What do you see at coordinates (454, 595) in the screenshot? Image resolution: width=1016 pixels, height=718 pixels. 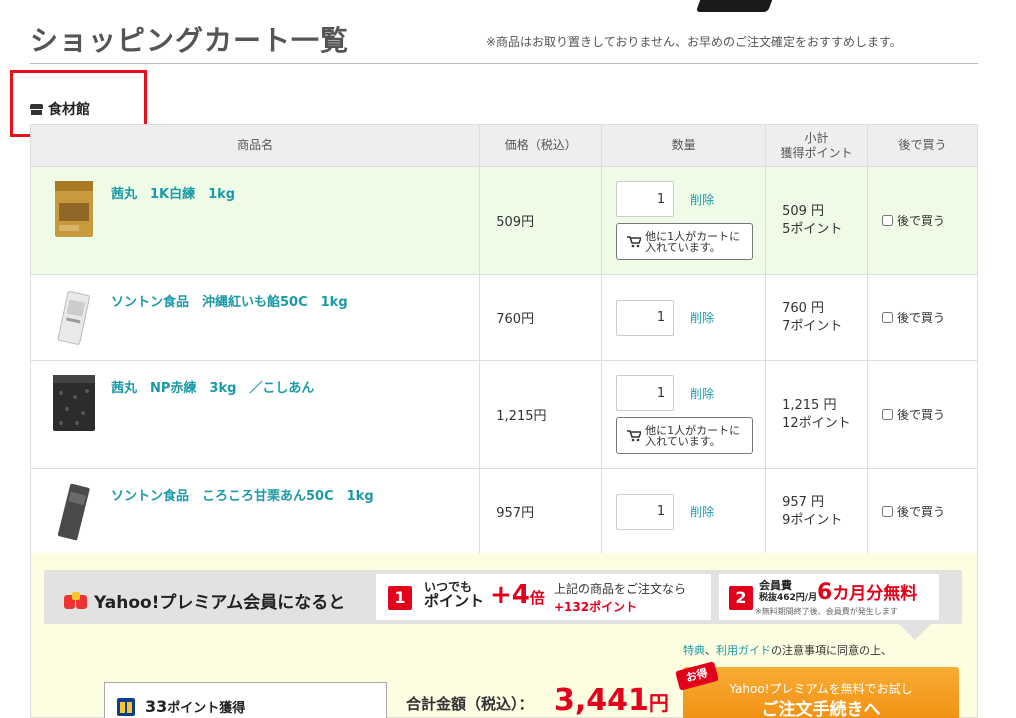 I see `benefit-label: いつでも ポイント` at bounding box center [454, 595].